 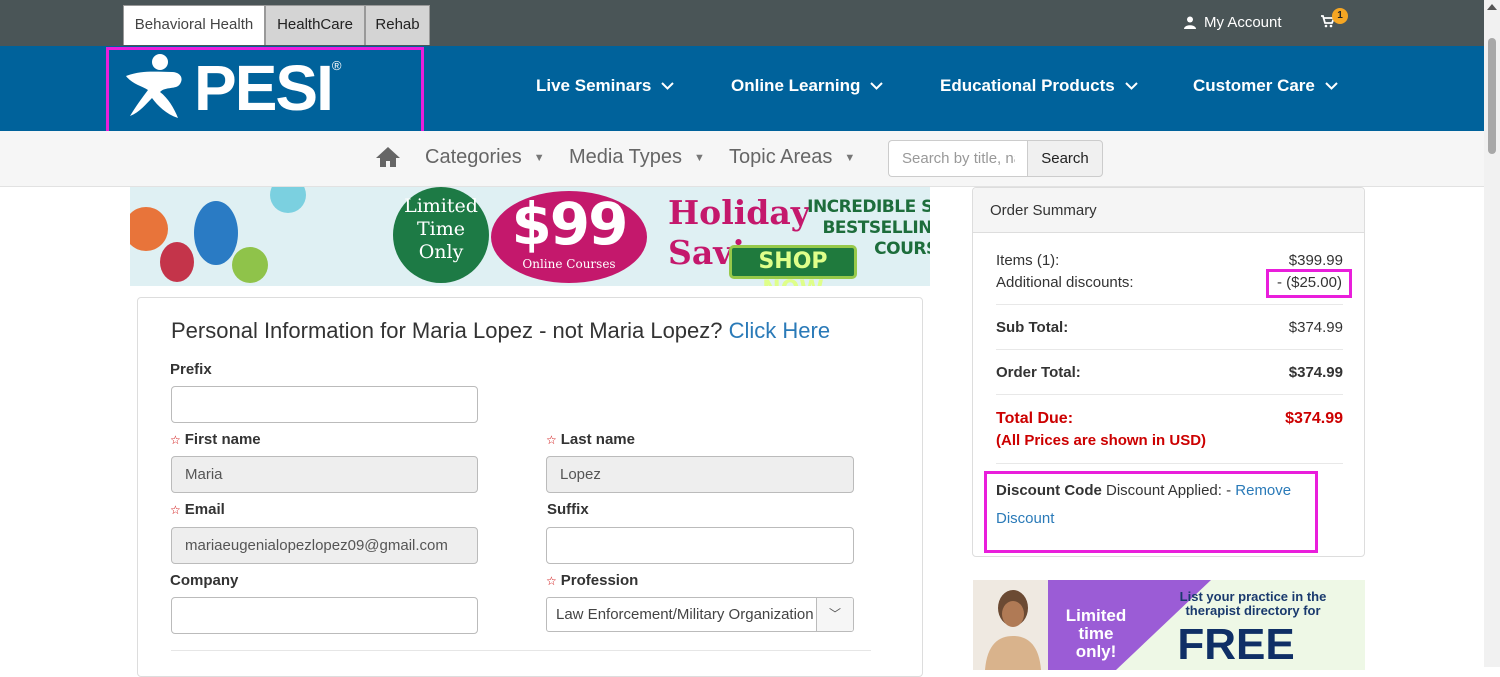 What do you see at coordinates (1315, 260) in the screenshot?
I see `items-value: $399.99` at bounding box center [1315, 260].